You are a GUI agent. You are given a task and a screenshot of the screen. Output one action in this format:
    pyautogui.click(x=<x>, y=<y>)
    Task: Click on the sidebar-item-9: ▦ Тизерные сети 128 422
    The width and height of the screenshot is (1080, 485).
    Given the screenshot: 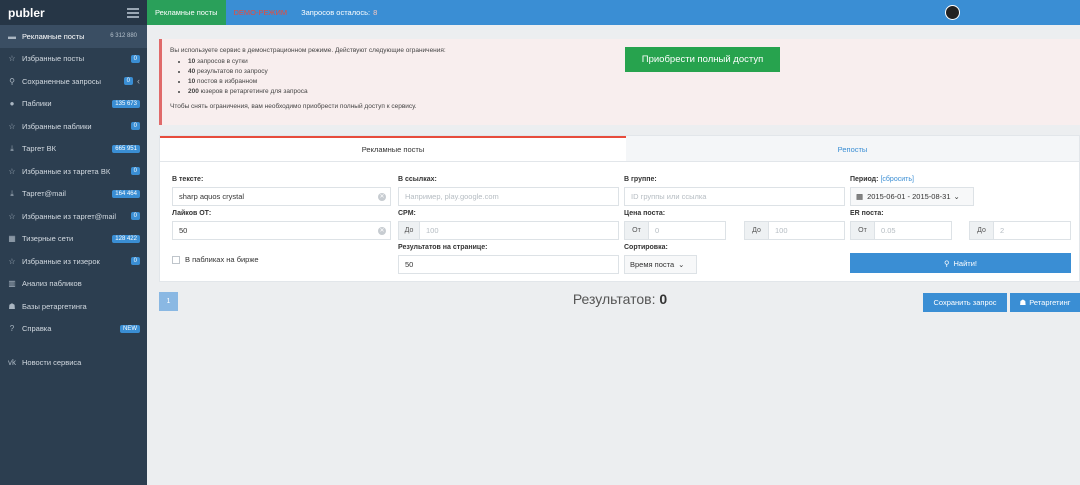 What is the action you would take?
    pyautogui.click(x=73, y=239)
    